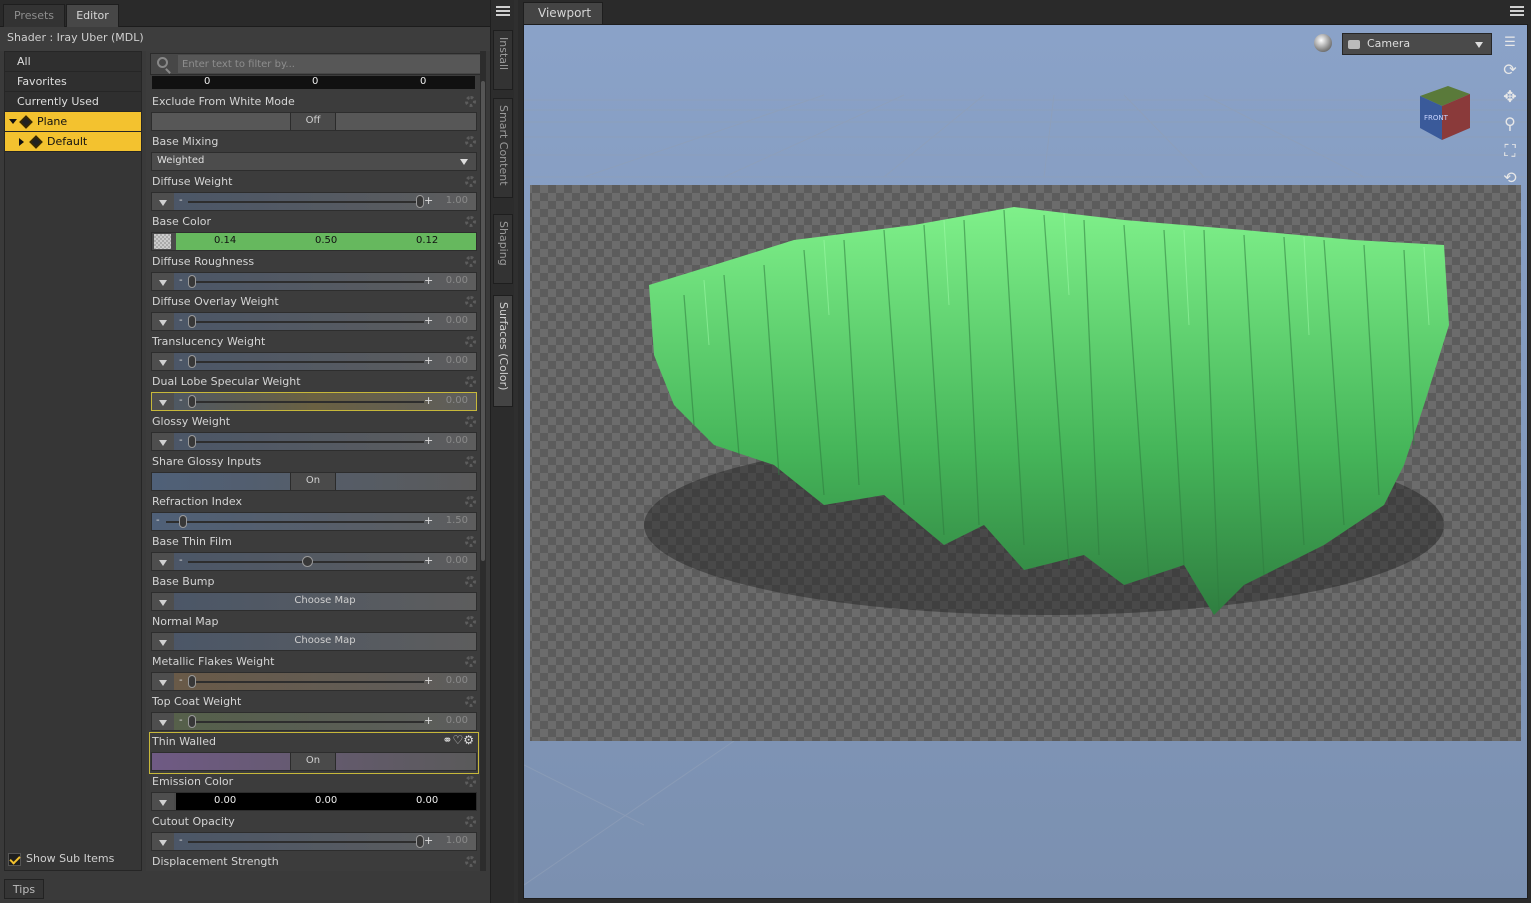  I want to click on color-control: 0.00 0.00 0.00, so click(314, 801).